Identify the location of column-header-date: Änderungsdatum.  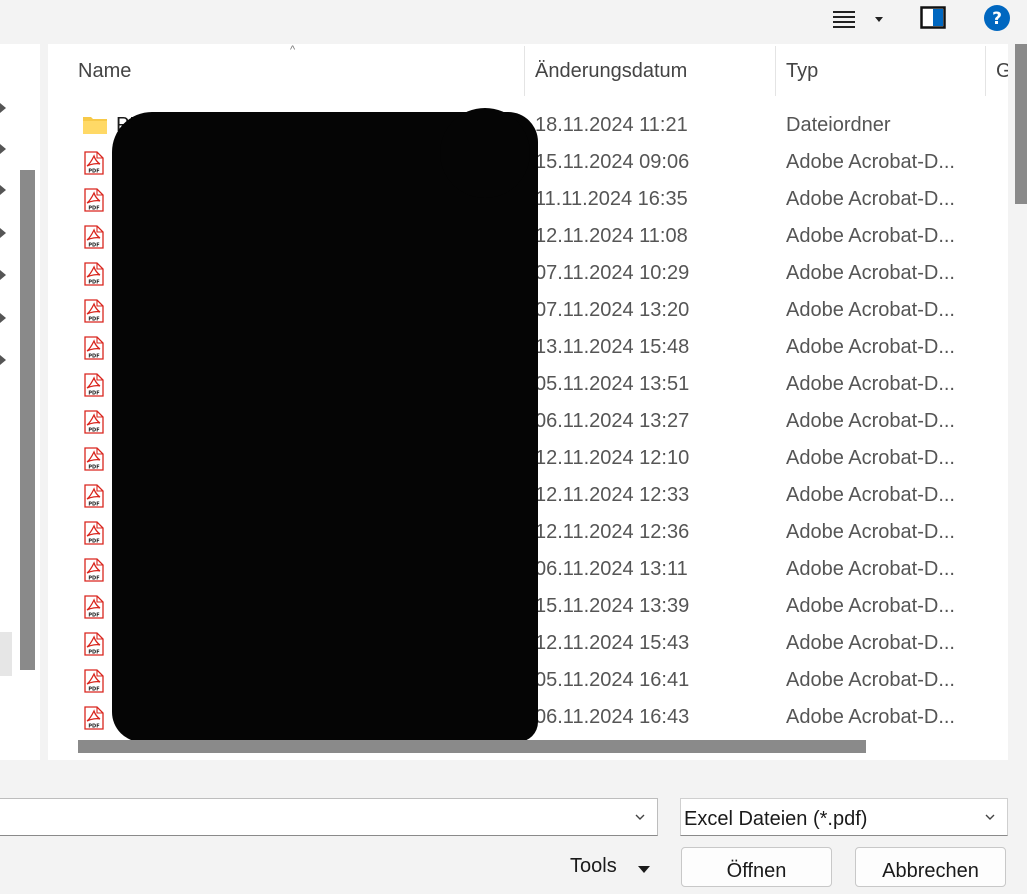
(655, 70).